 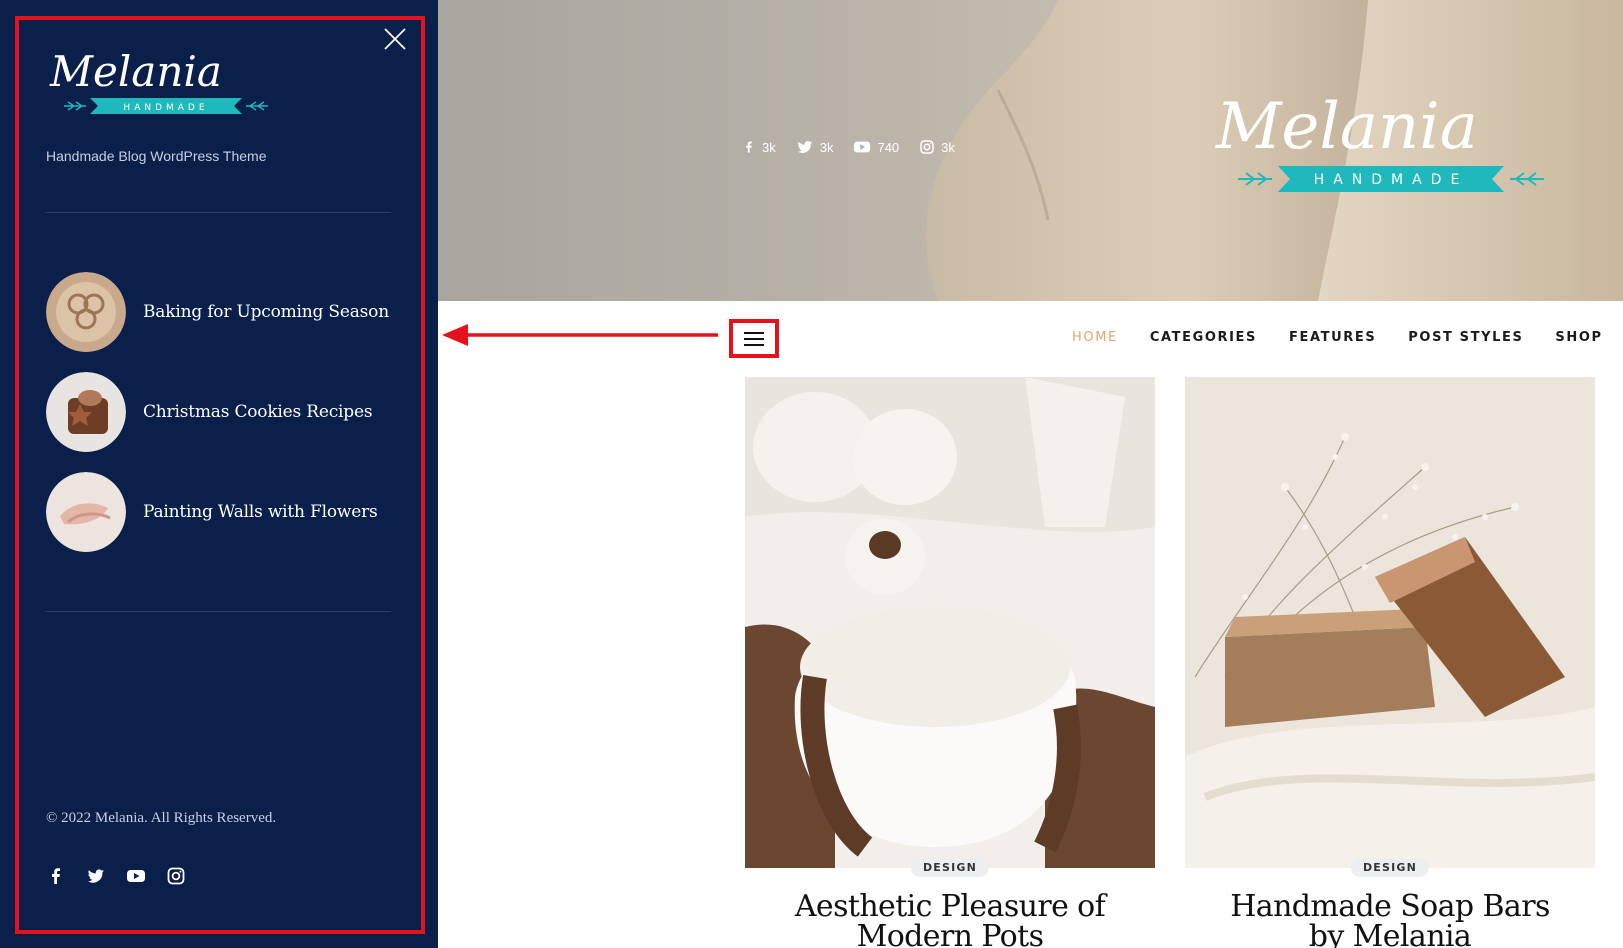 I want to click on nav-item-post-styles: POST STYLES, so click(x=1465, y=340).